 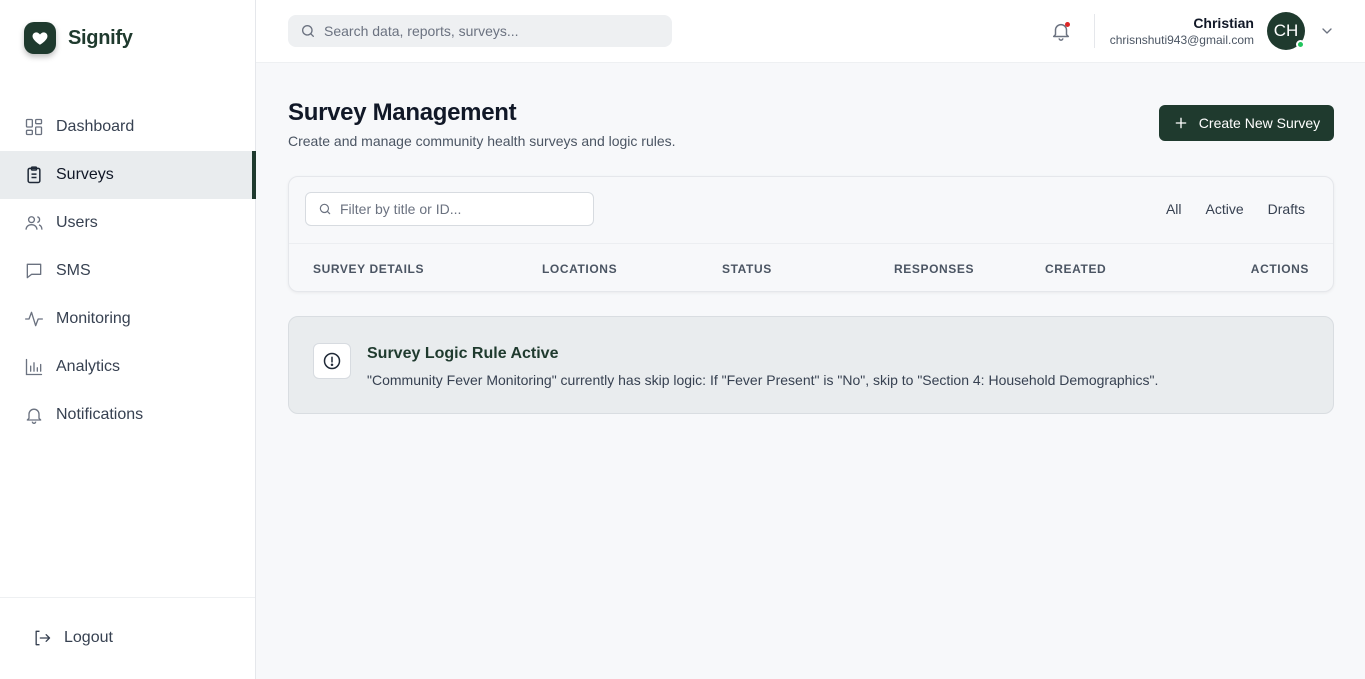 I want to click on status-filter-tabs: All Active Drafts, so click(x=1235, y=209).